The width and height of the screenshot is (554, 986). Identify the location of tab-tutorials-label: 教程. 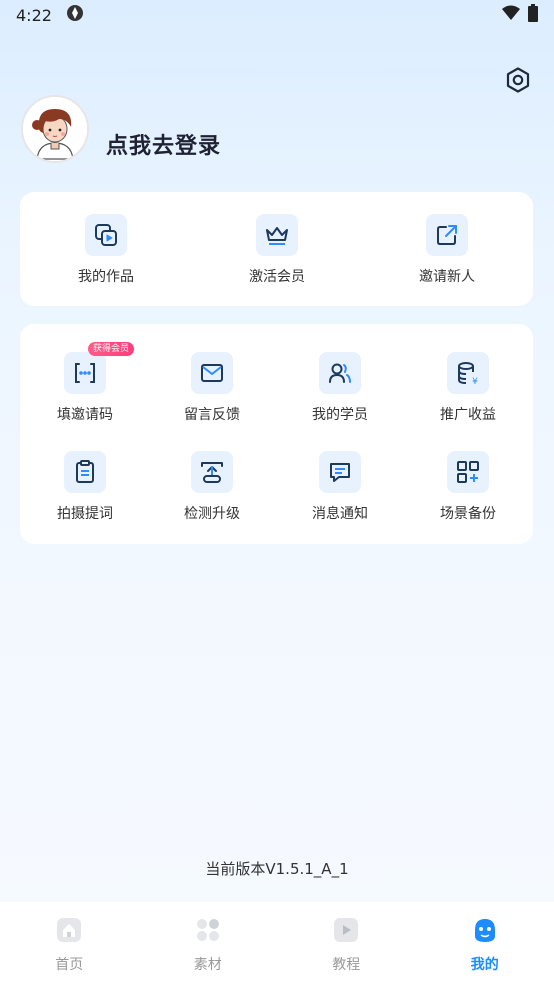
(346, 965).